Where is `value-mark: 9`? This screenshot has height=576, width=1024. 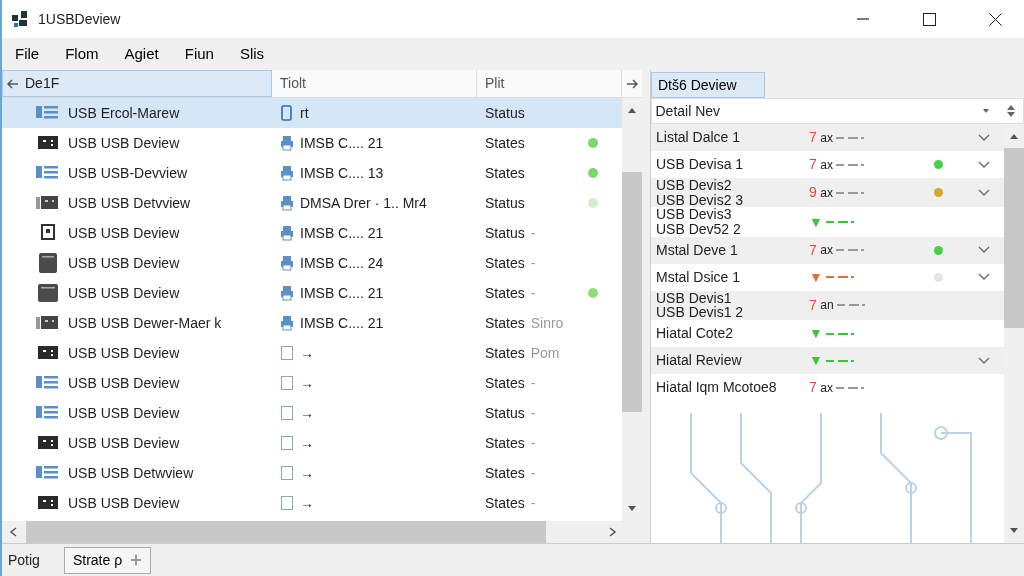
value-mark: 9 is located at coordinates (813, 193).